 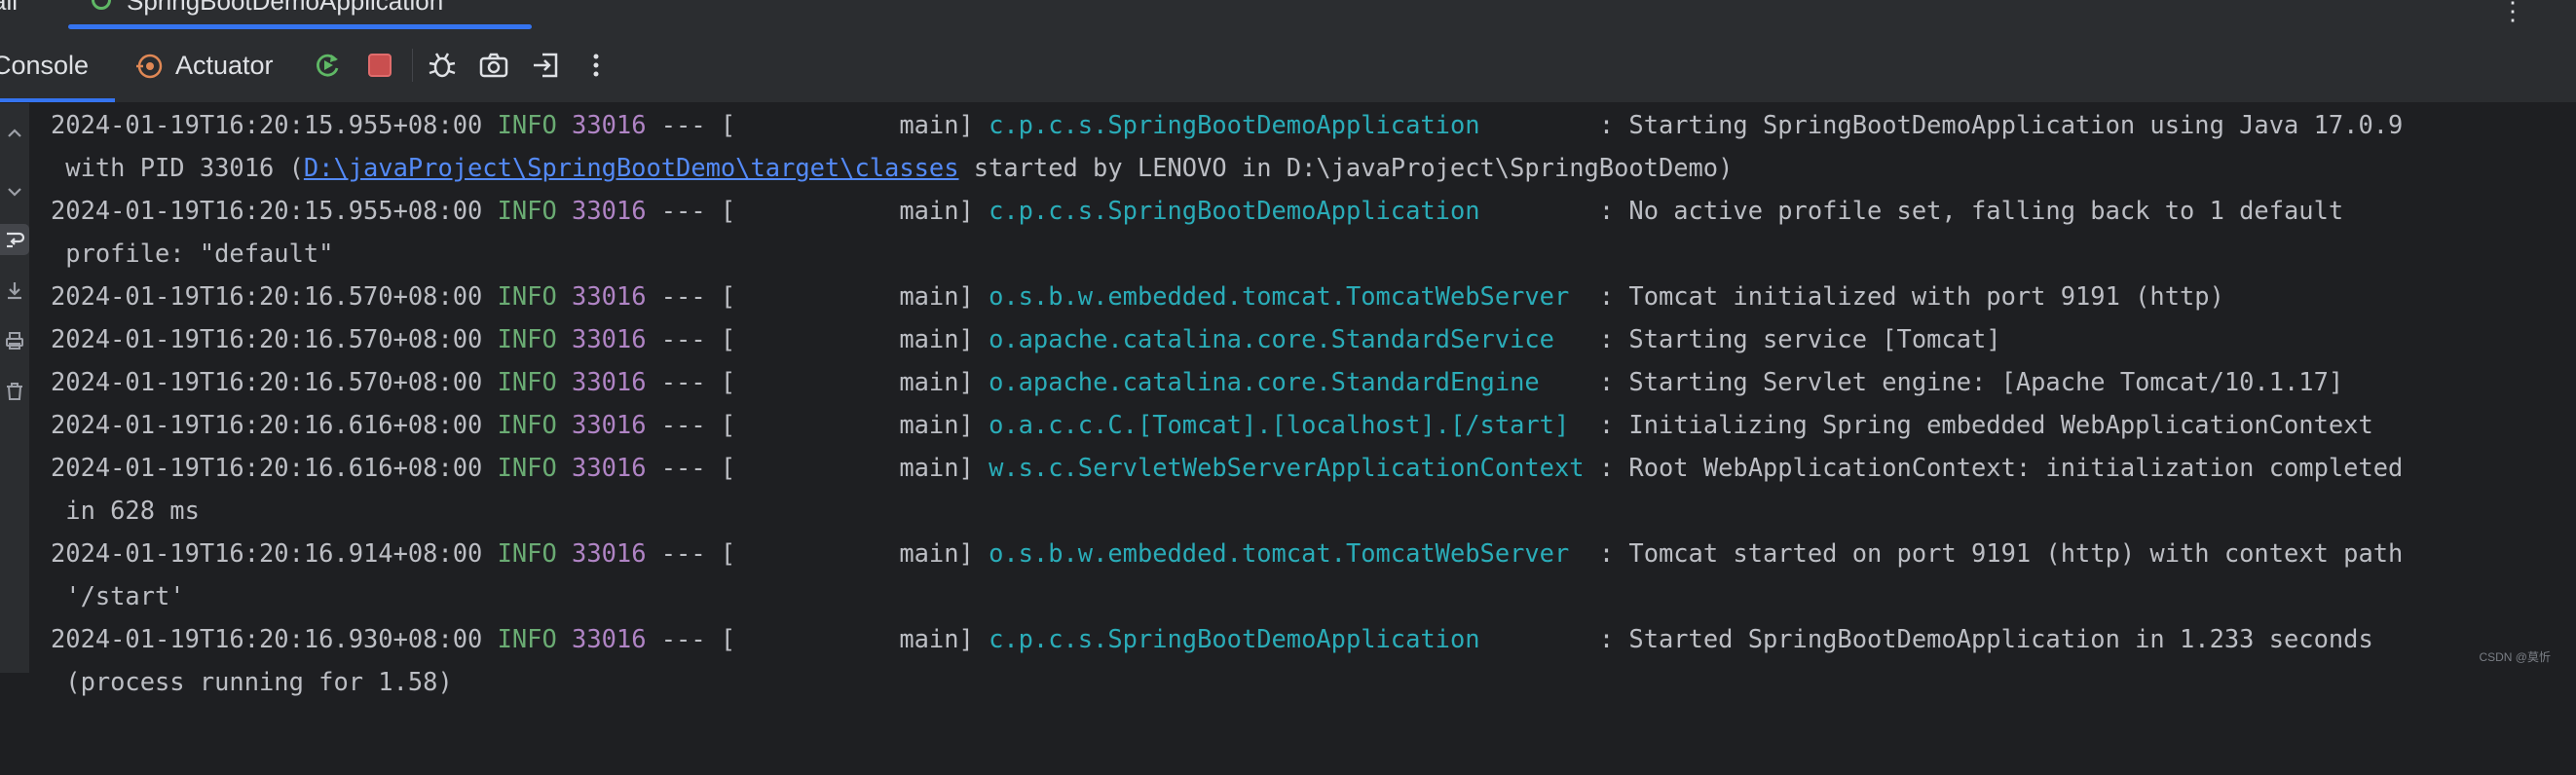 What do you see at coordinates (1288, 66) in the screenshot?
I see `run-toolbar: Console Actuator` at bounding box center [1288, 66].